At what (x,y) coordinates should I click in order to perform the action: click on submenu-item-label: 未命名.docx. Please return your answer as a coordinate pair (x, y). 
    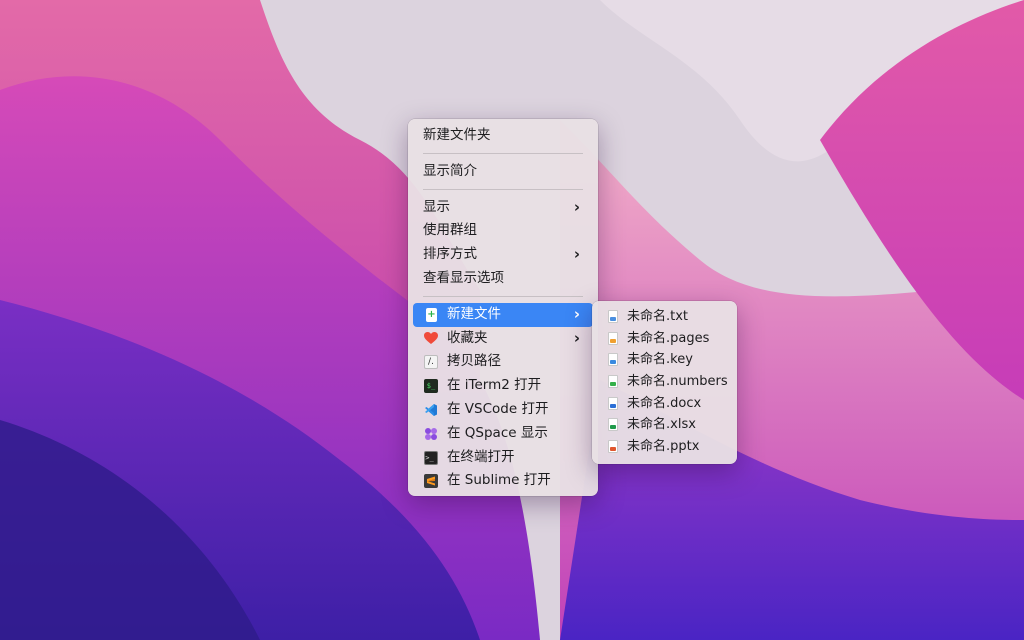
    Looking at the image, I should click on (664, 403).